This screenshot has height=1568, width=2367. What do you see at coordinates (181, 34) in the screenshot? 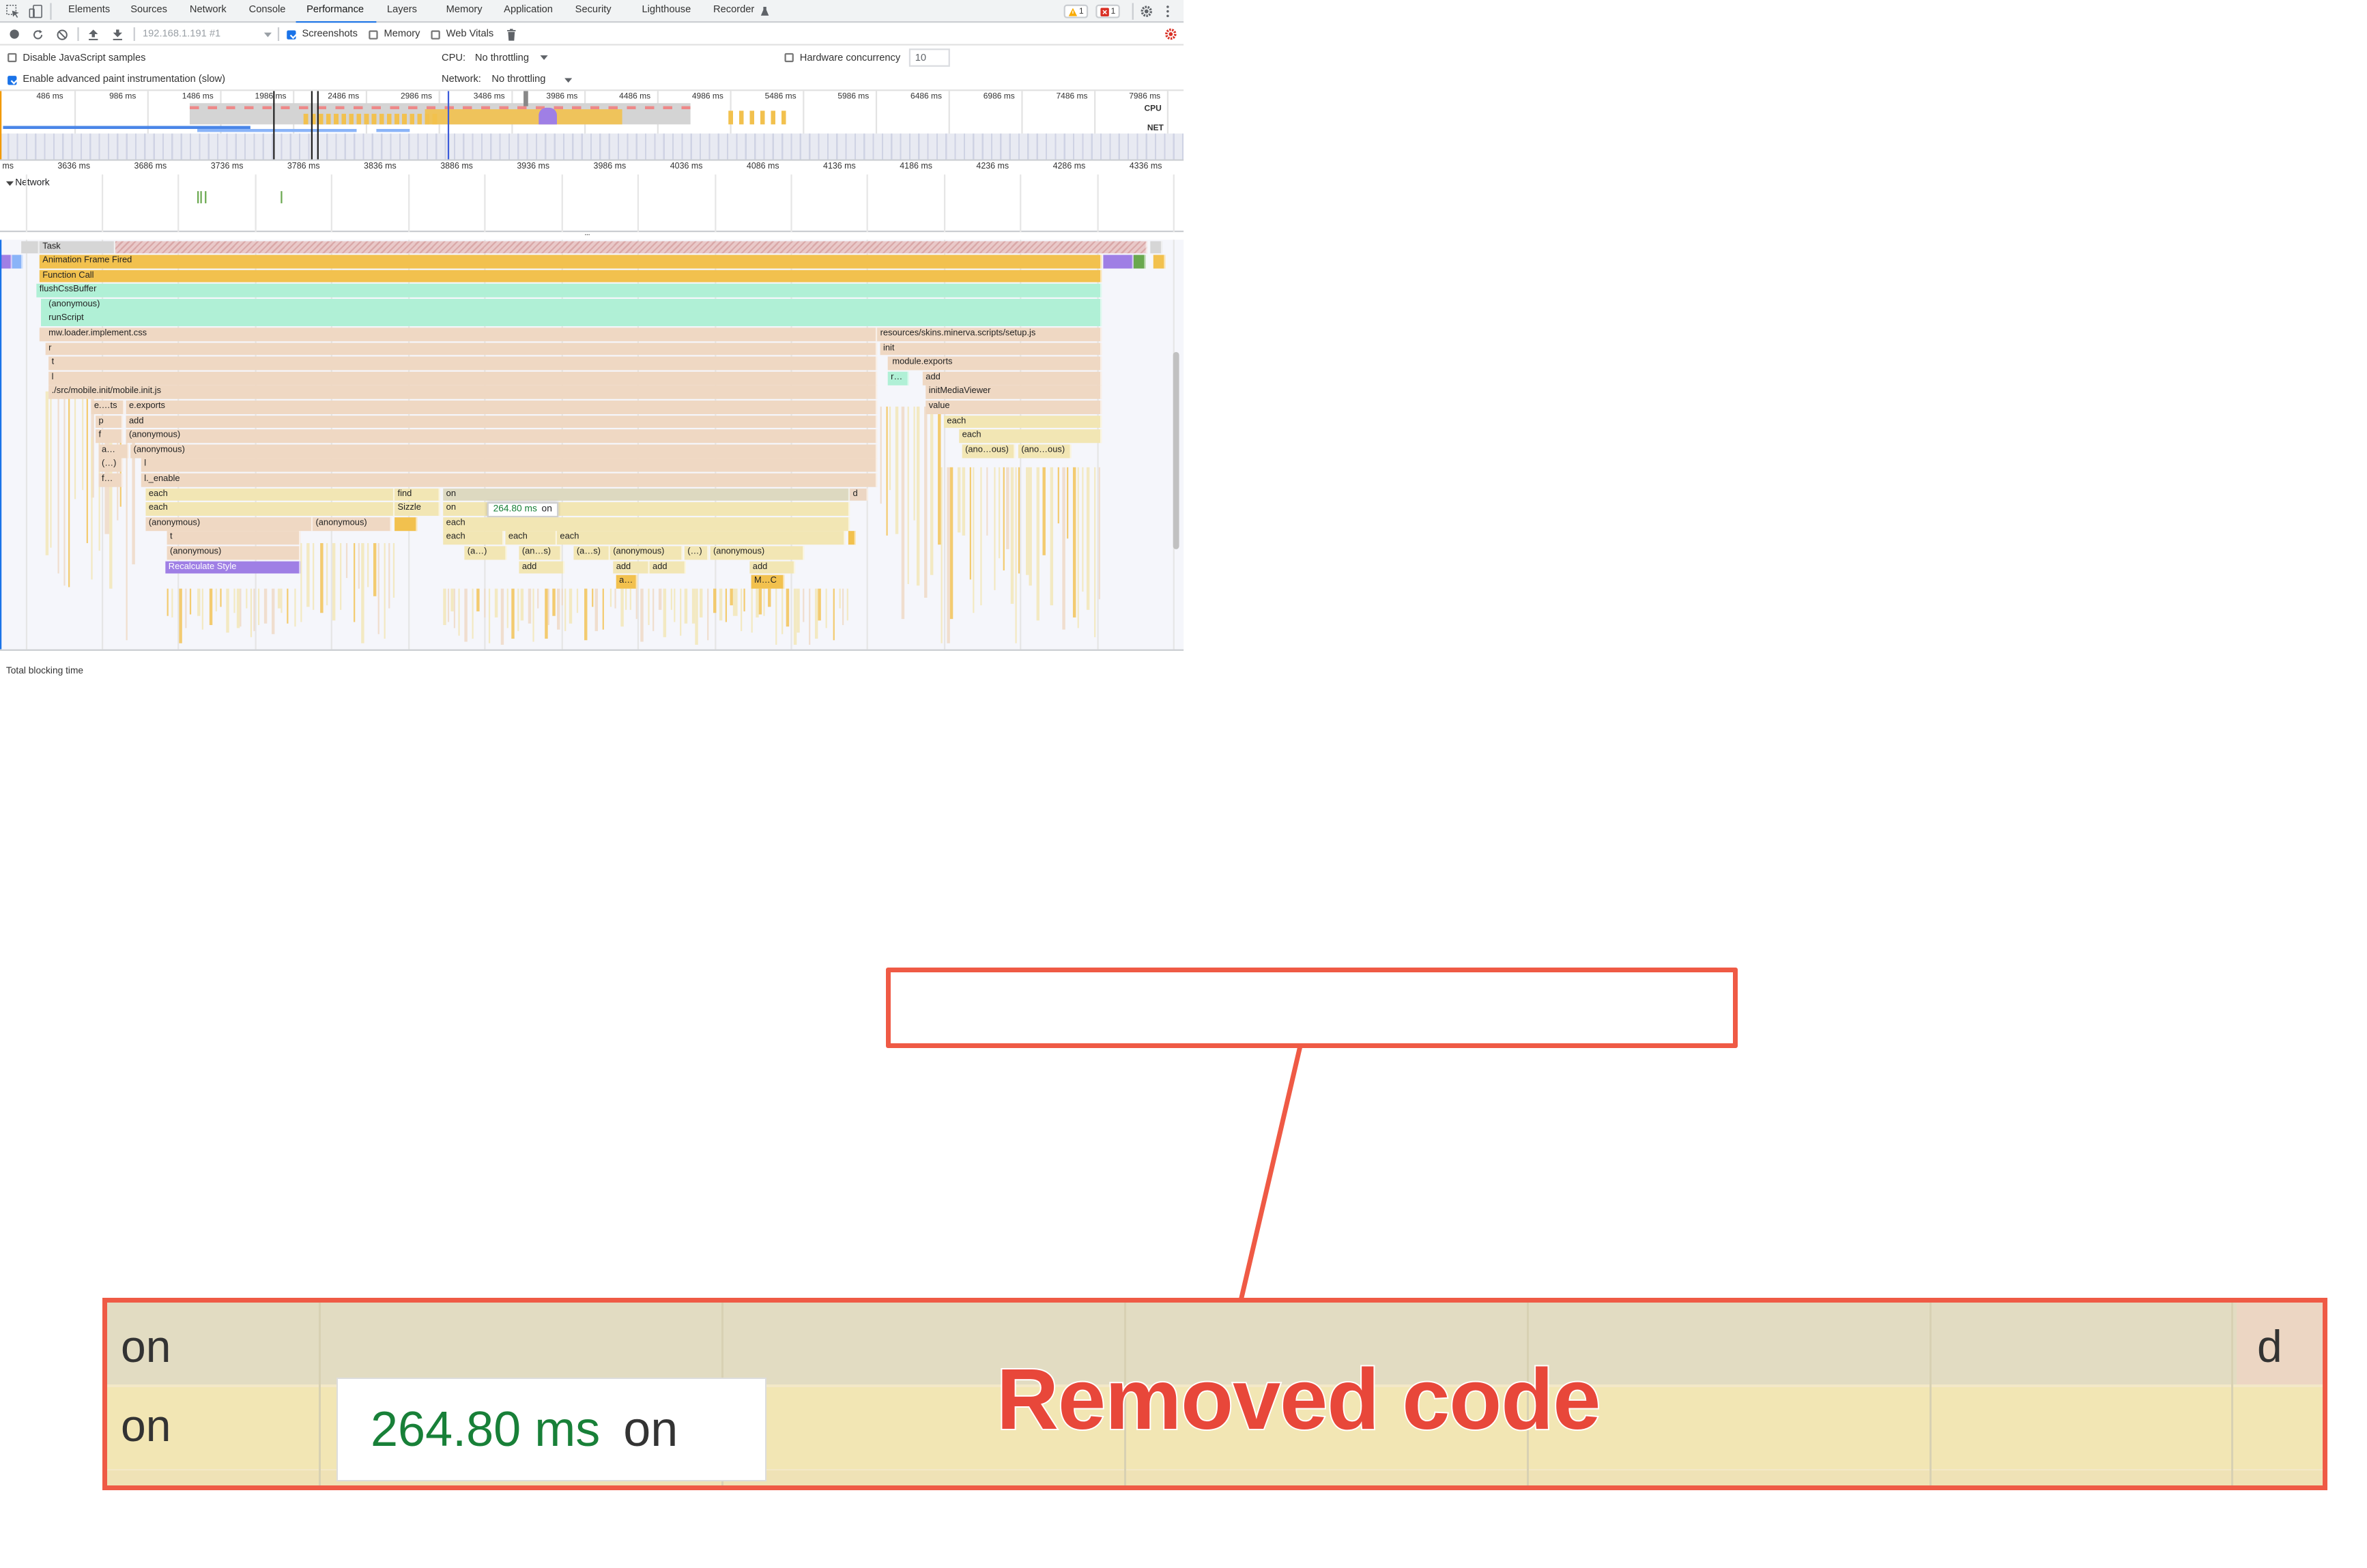
I see `profile-select: 192.168.1.191 #1` at bounding box center [181, 34].